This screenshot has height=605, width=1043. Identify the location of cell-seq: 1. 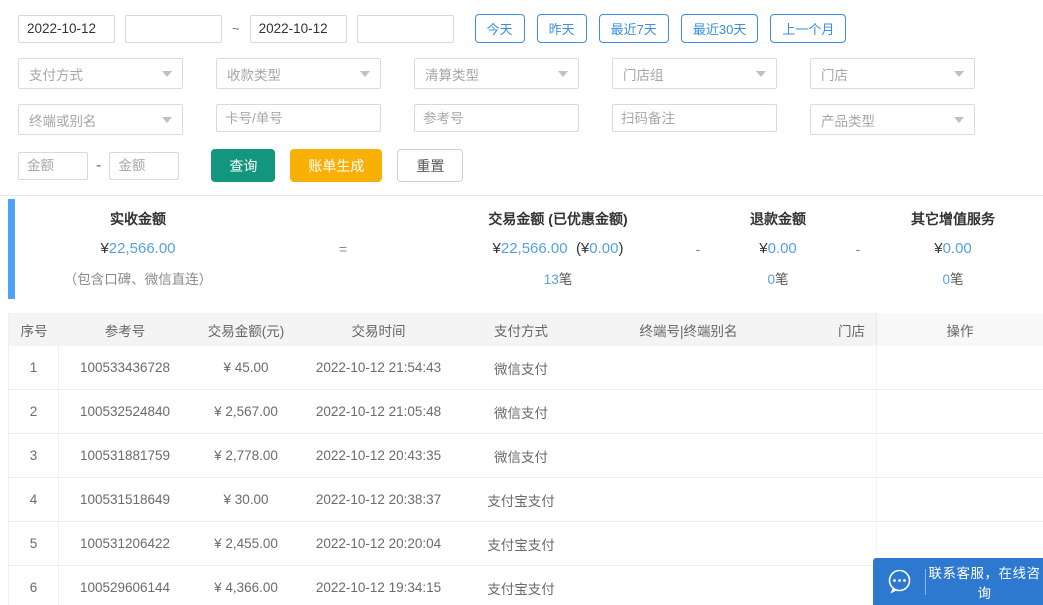
(34, 367).